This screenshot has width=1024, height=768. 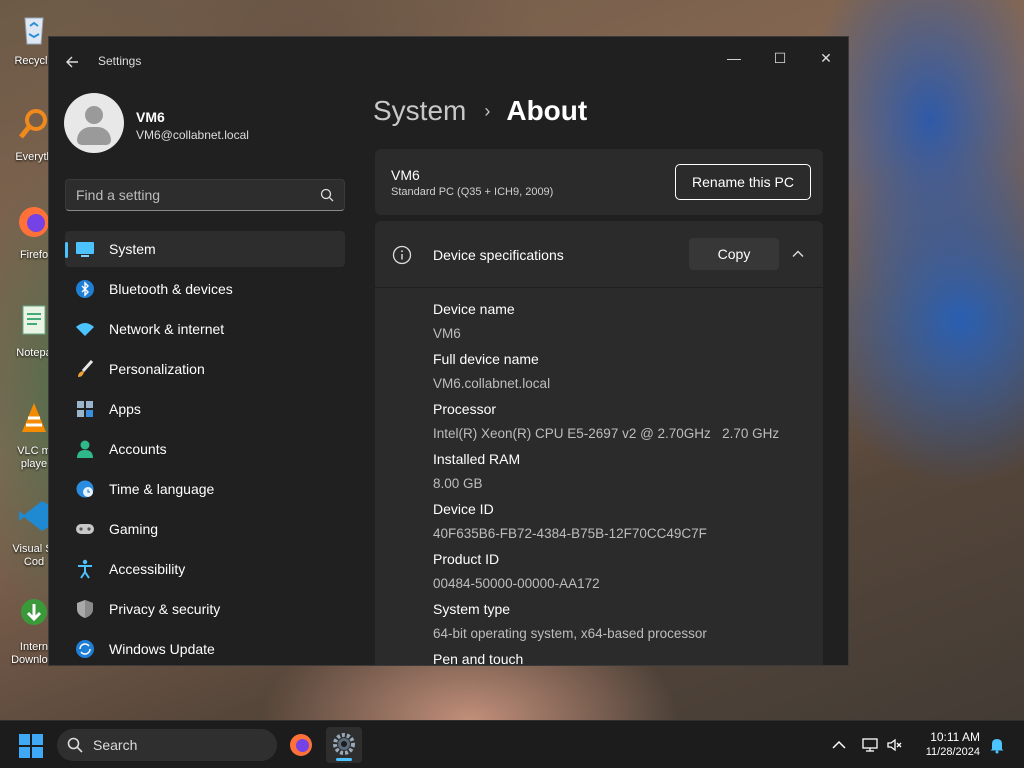 What do you see at coordinates (138, 449) in the screenshot?
I see `sidebar-item-label: Accounts` at bounding box center [138, 449].